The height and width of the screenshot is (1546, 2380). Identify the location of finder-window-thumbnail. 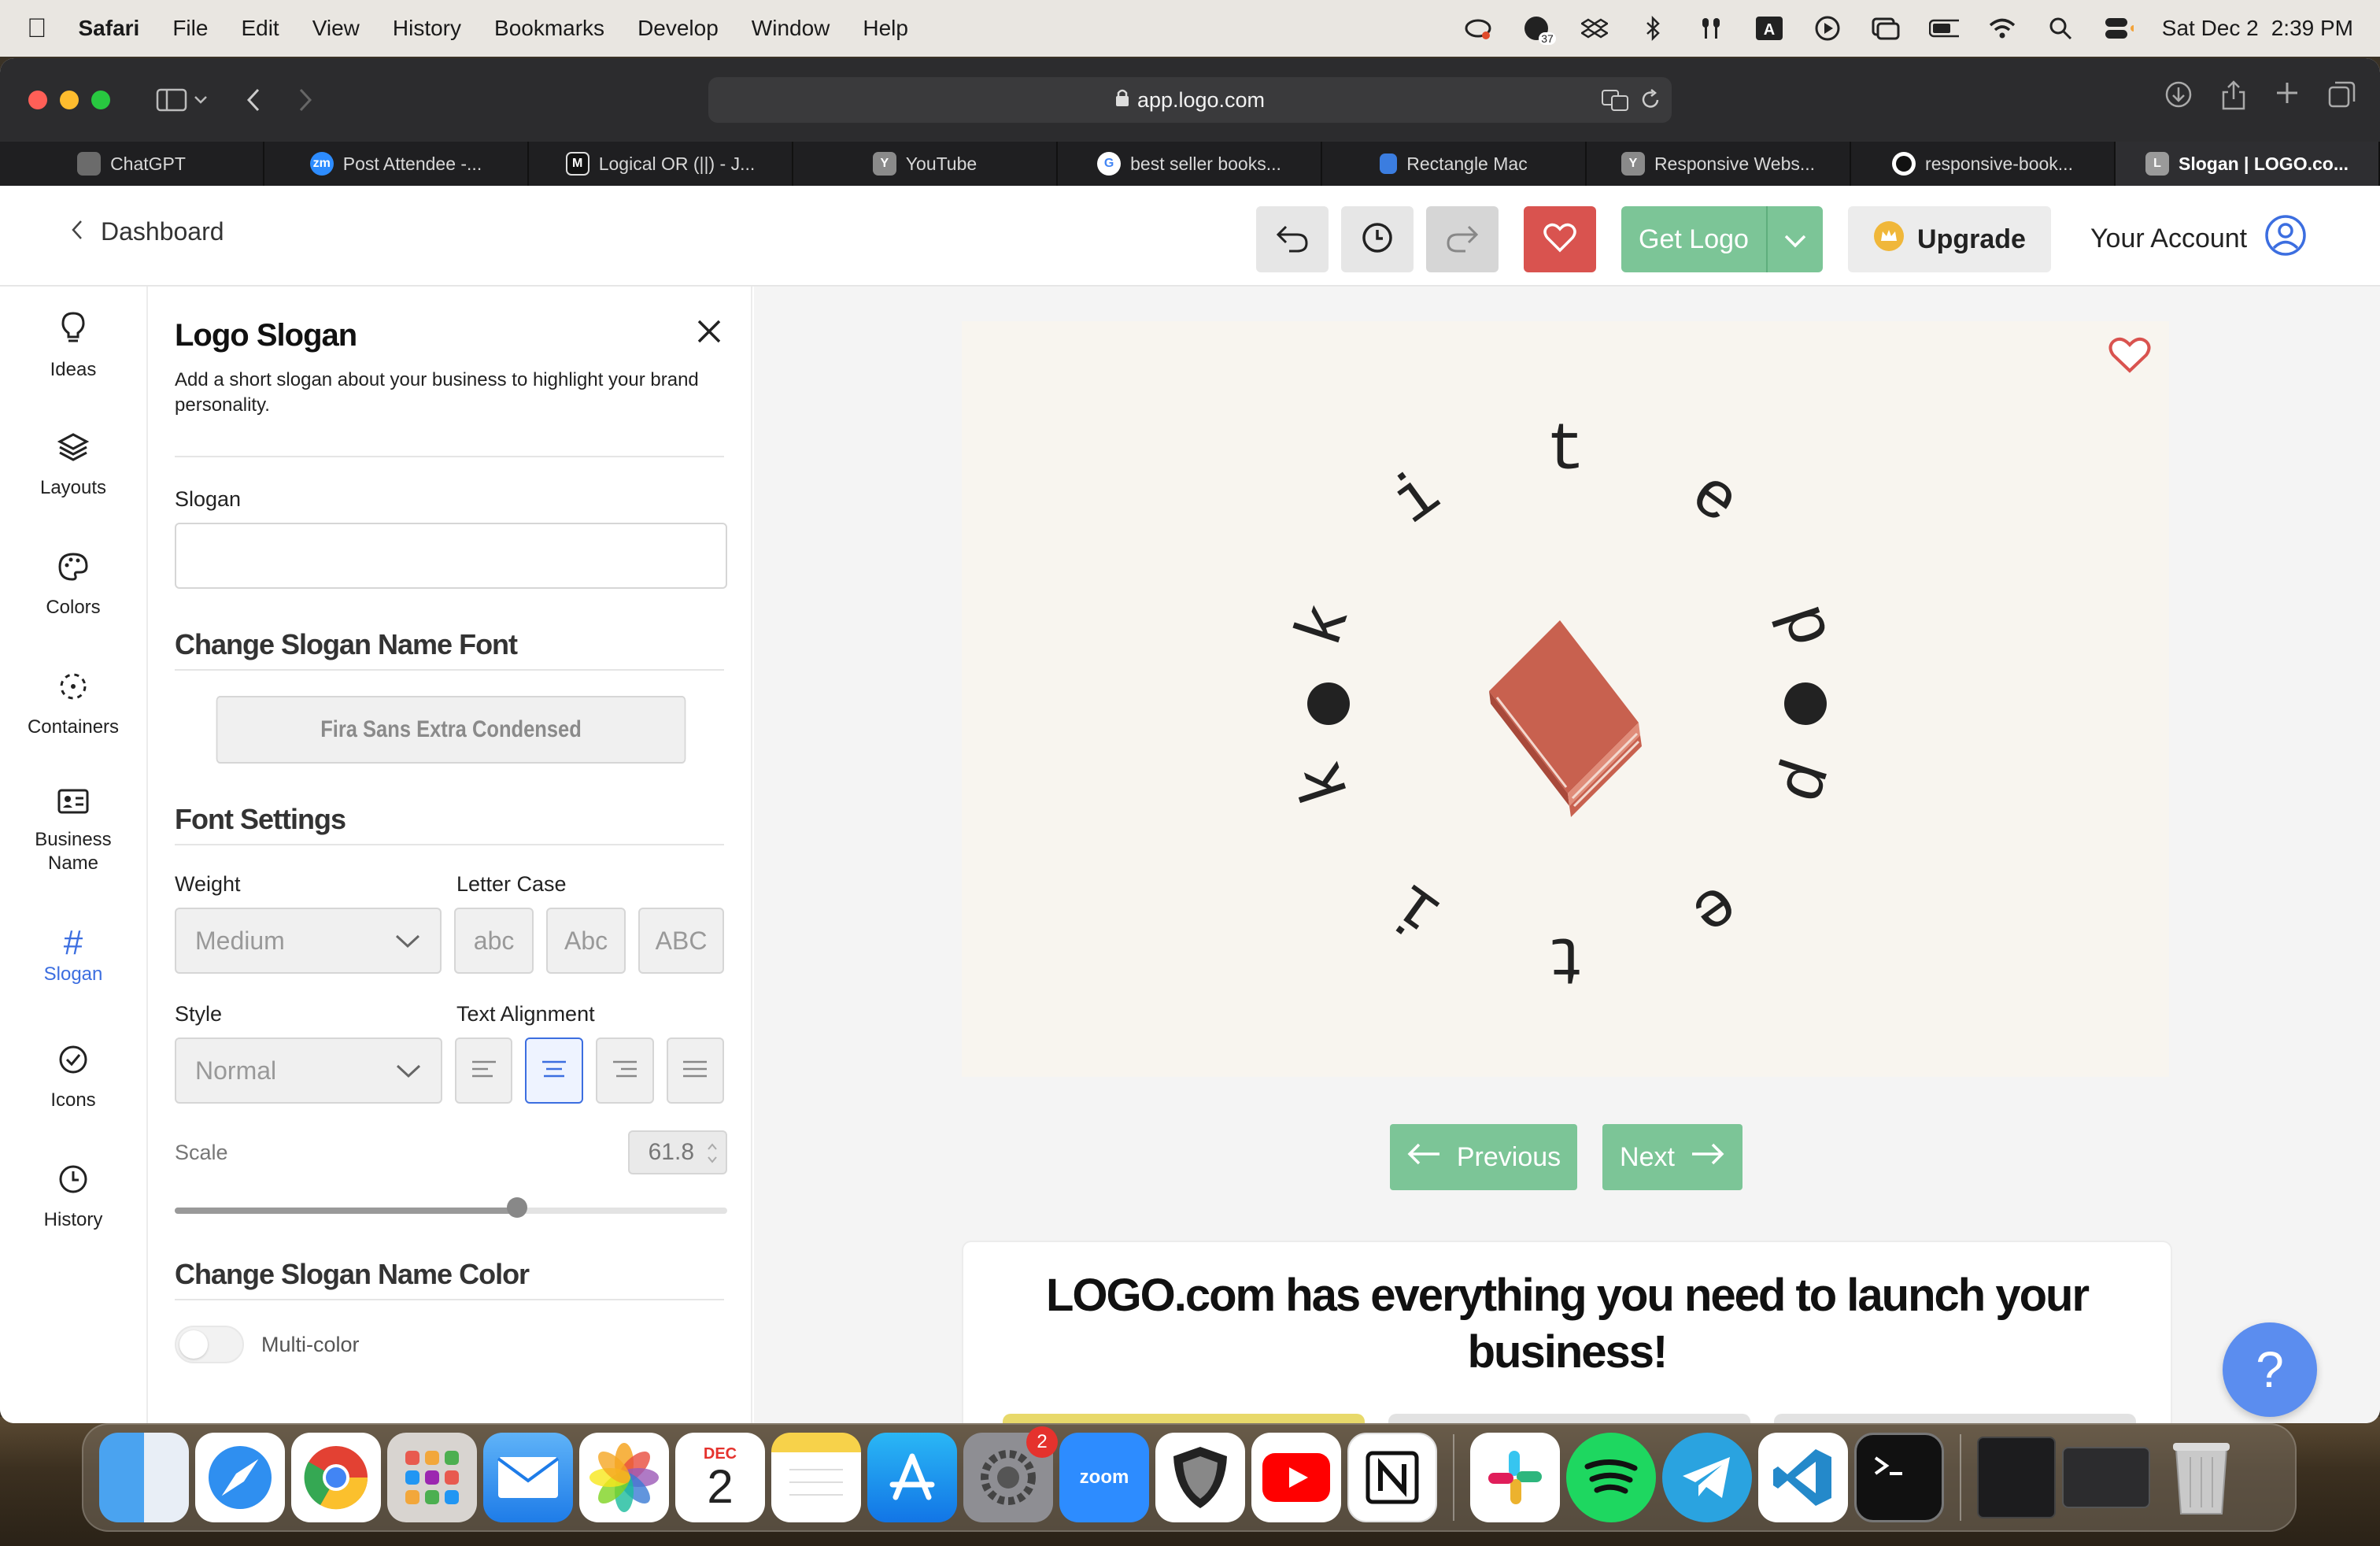
(2106, 1477).